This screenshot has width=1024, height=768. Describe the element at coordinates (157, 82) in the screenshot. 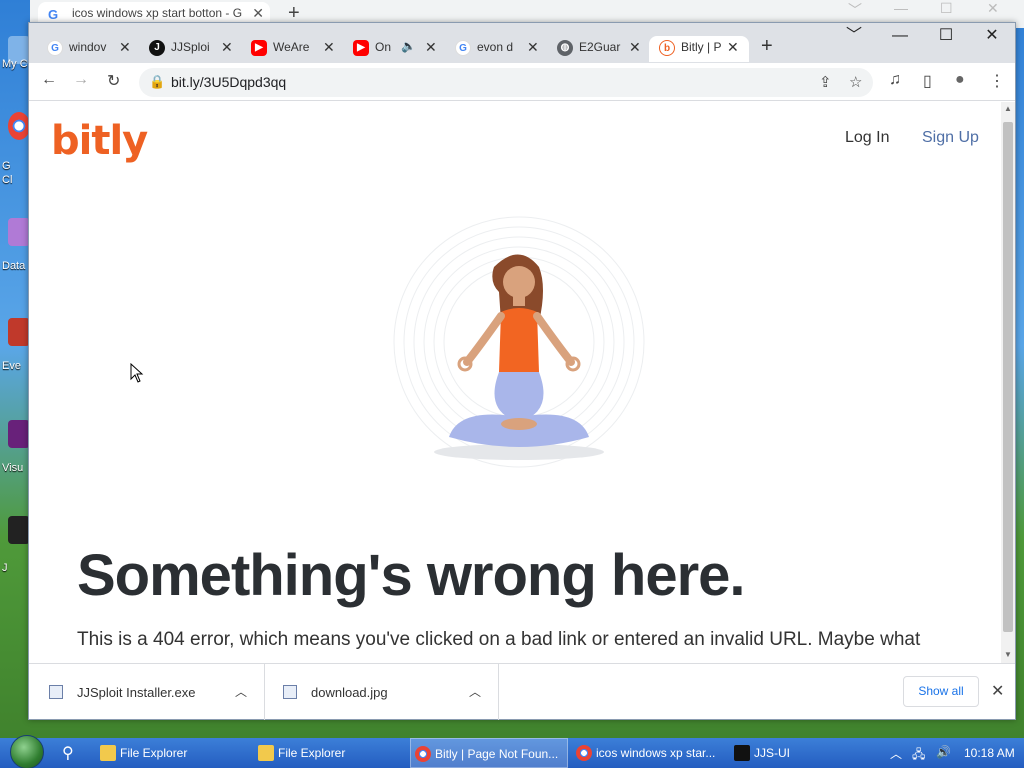

I see `lock-icon: 🔒` at that location.